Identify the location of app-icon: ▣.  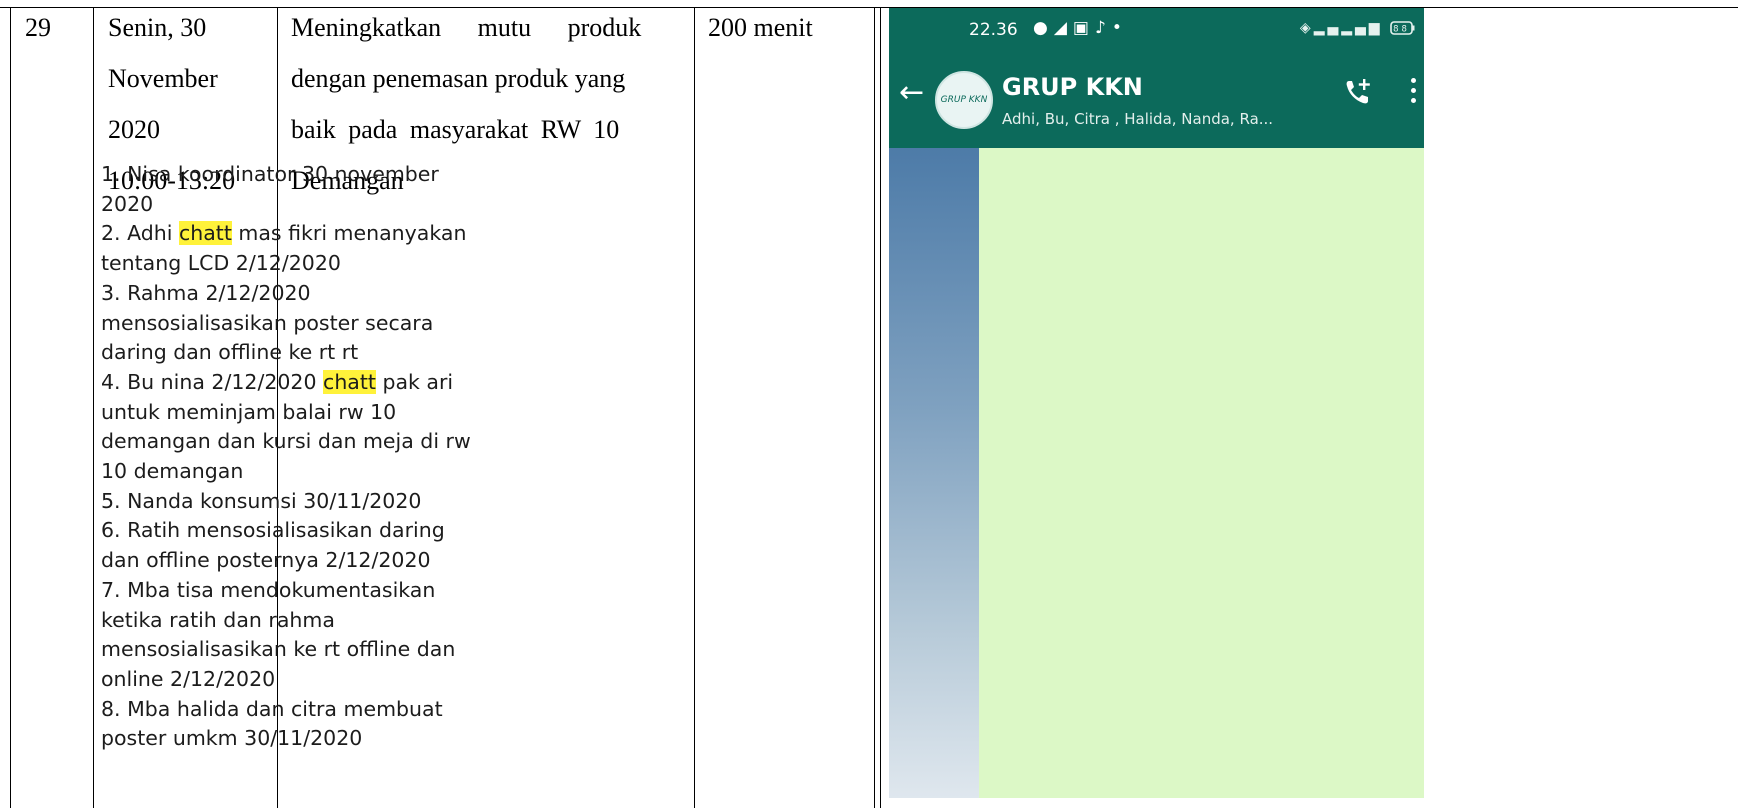
(1083, 28).